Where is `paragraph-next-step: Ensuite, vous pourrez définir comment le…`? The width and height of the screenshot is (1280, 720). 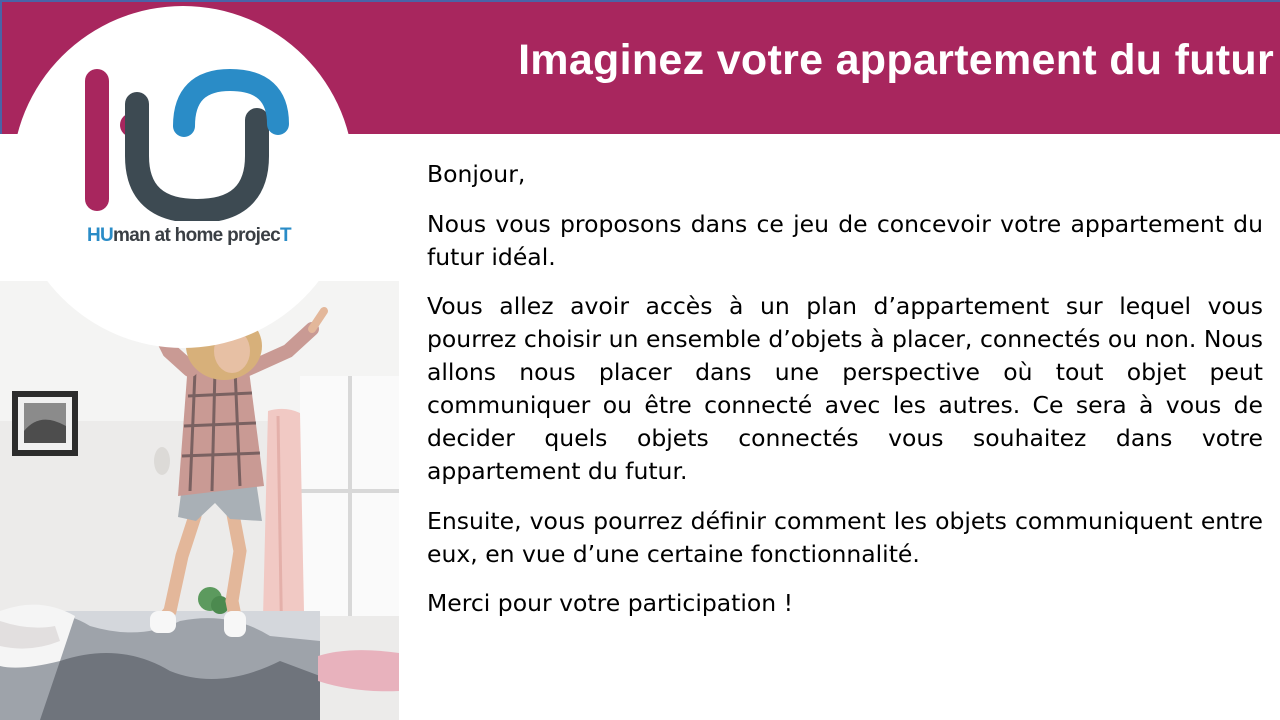
paragraph-next-step: Ensuite, vous pourrez définir comment le… is located at coordinates (845, 537).